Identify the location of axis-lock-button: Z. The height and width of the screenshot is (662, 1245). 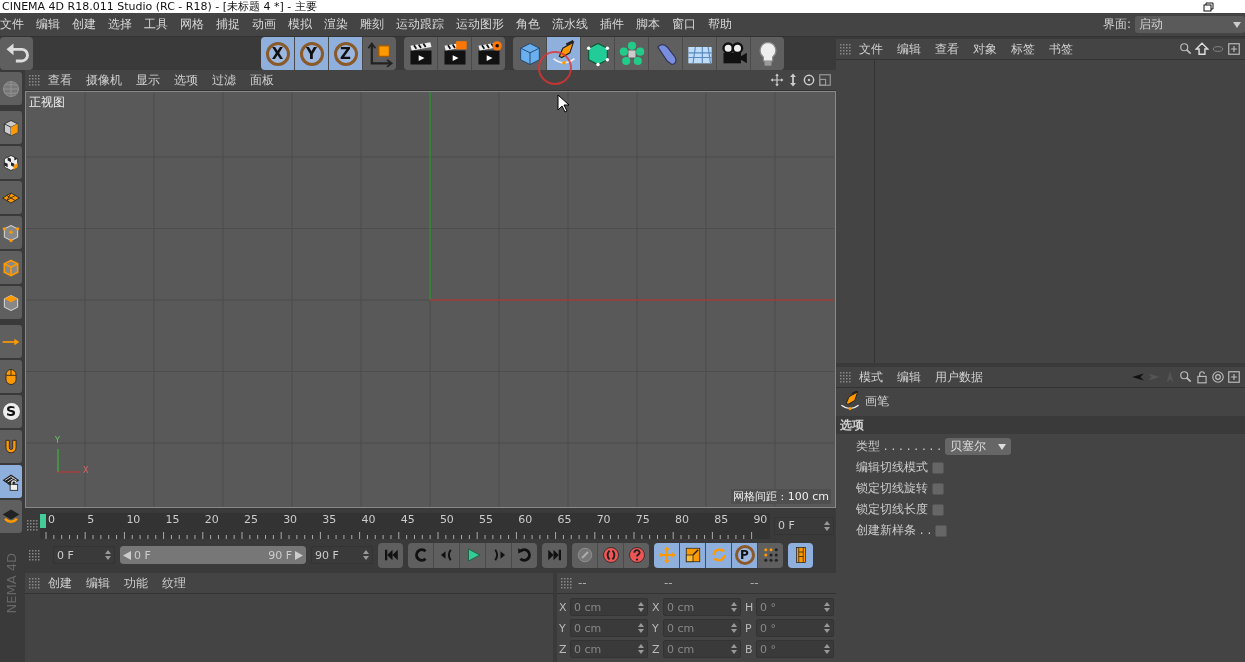
(345, 53).